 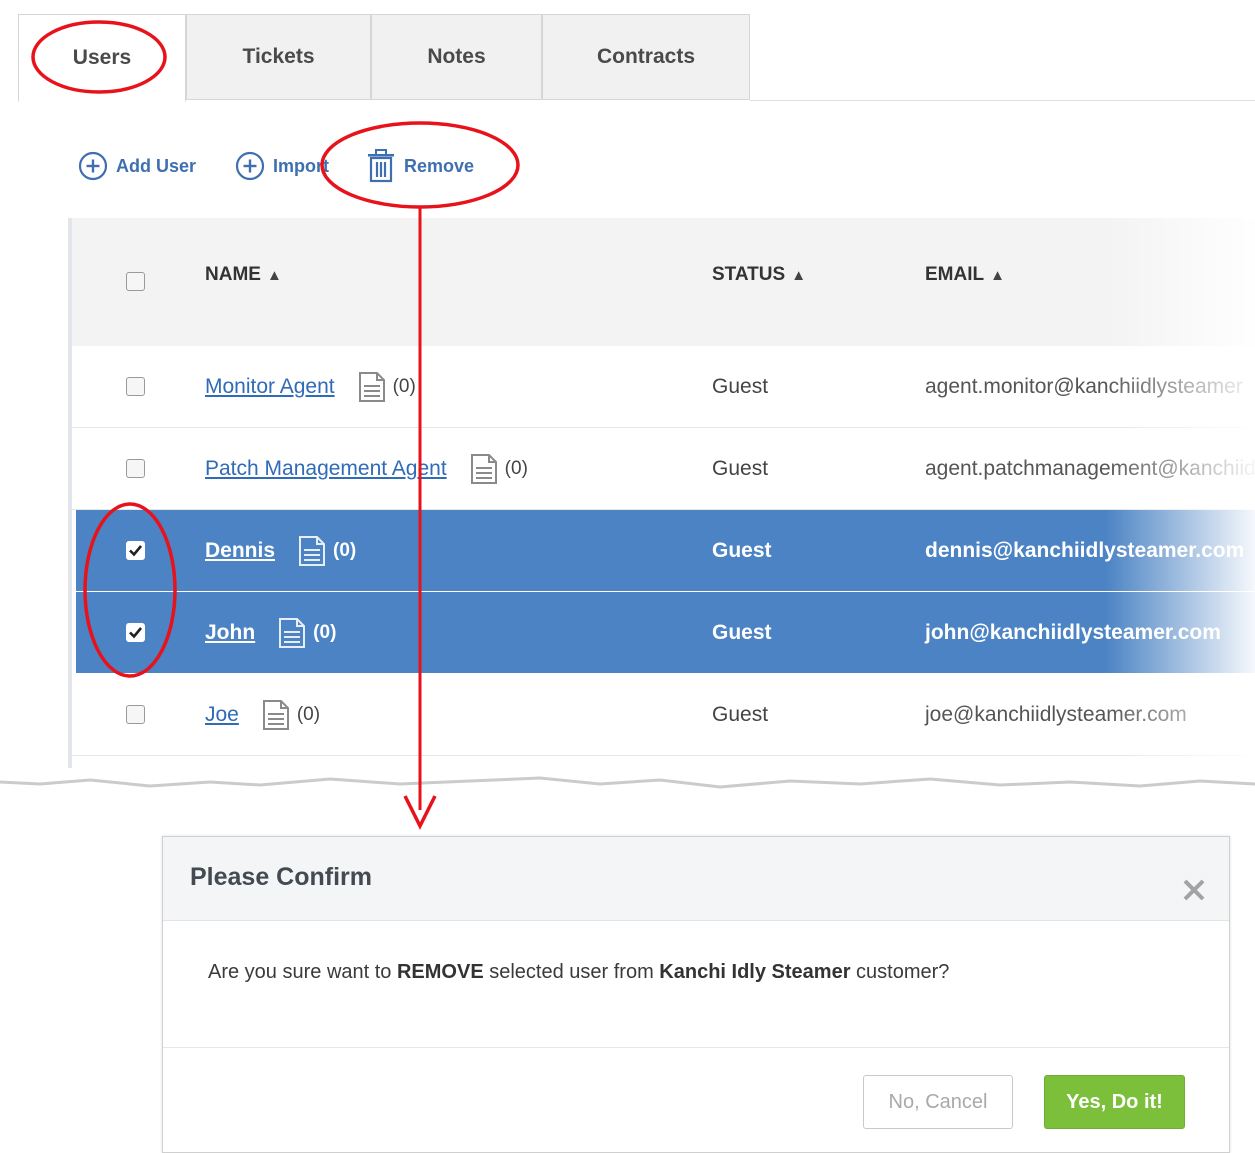 What do you see at coordinates (240, 551) in the screenshot?
I see `user-name-link: Dennis` at bounding box center [240, 551].